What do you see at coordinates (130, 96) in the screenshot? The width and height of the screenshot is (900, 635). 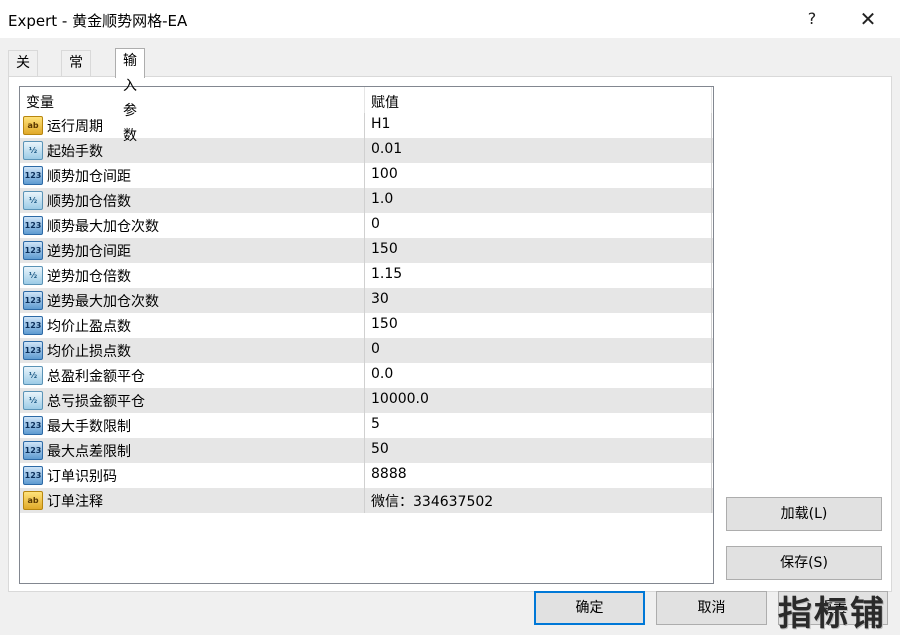 I see `tab-inputs: 输入参数` at bounding box center [130, 96].